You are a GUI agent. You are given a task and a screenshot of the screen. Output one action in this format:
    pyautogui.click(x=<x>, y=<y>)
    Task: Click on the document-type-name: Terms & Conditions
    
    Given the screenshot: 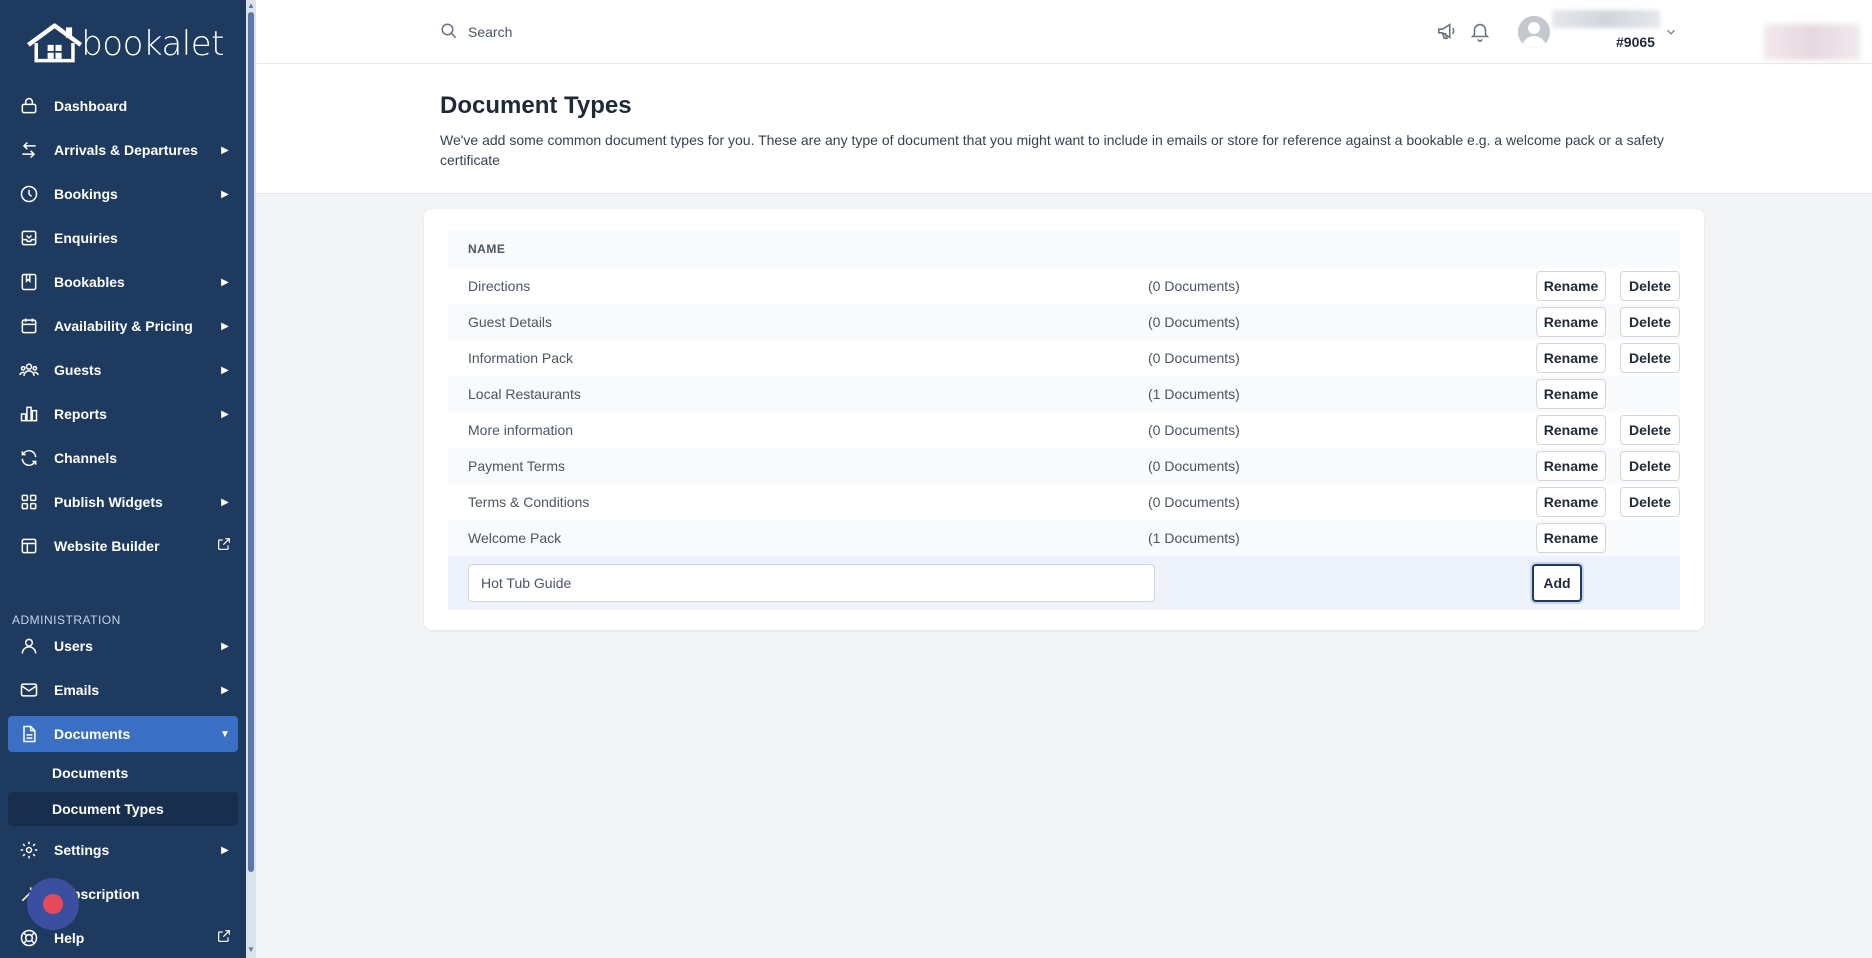 What is the action you would take?
    pyautogui.click(x=529, y=502)
    